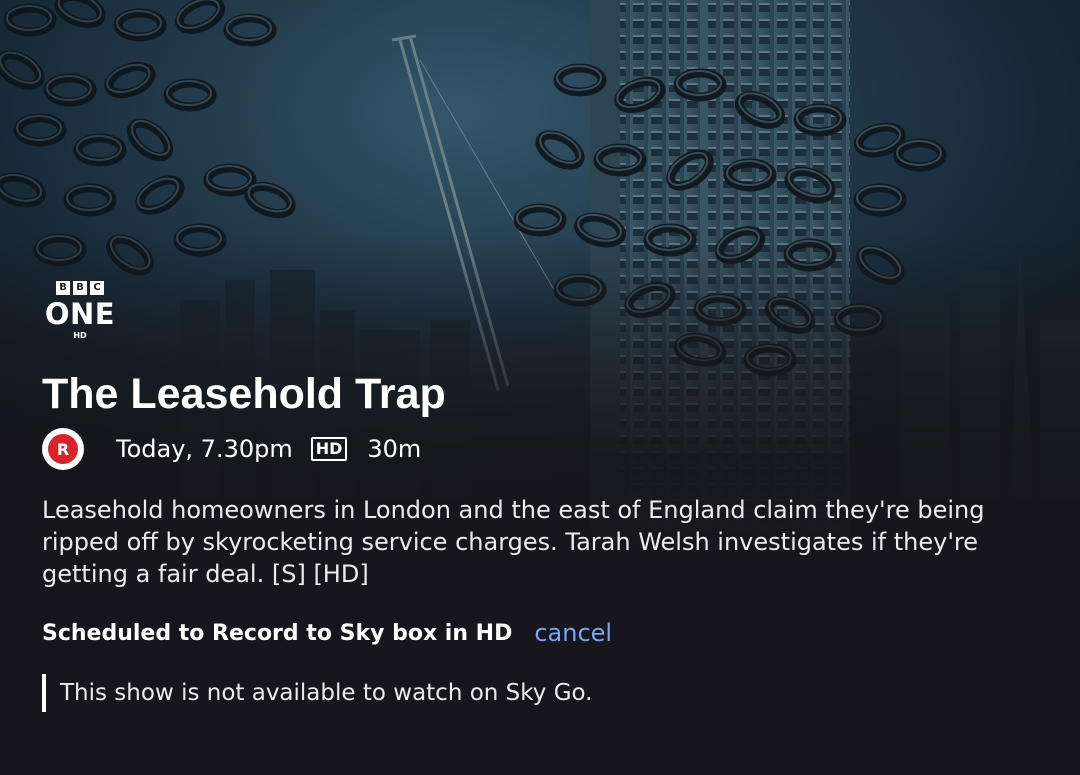 The height and width of the screenshot is (775, 1080). What do you see at coordinates (97, 288) in the screenshot?
I see `bbc-block-c: C` at bounding box center [97, 288].